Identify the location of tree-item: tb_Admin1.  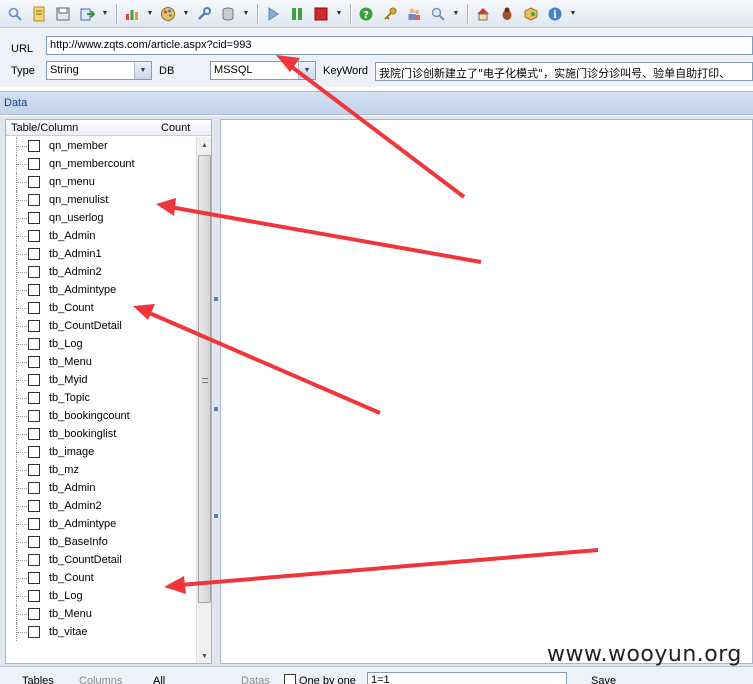
(101, 254).